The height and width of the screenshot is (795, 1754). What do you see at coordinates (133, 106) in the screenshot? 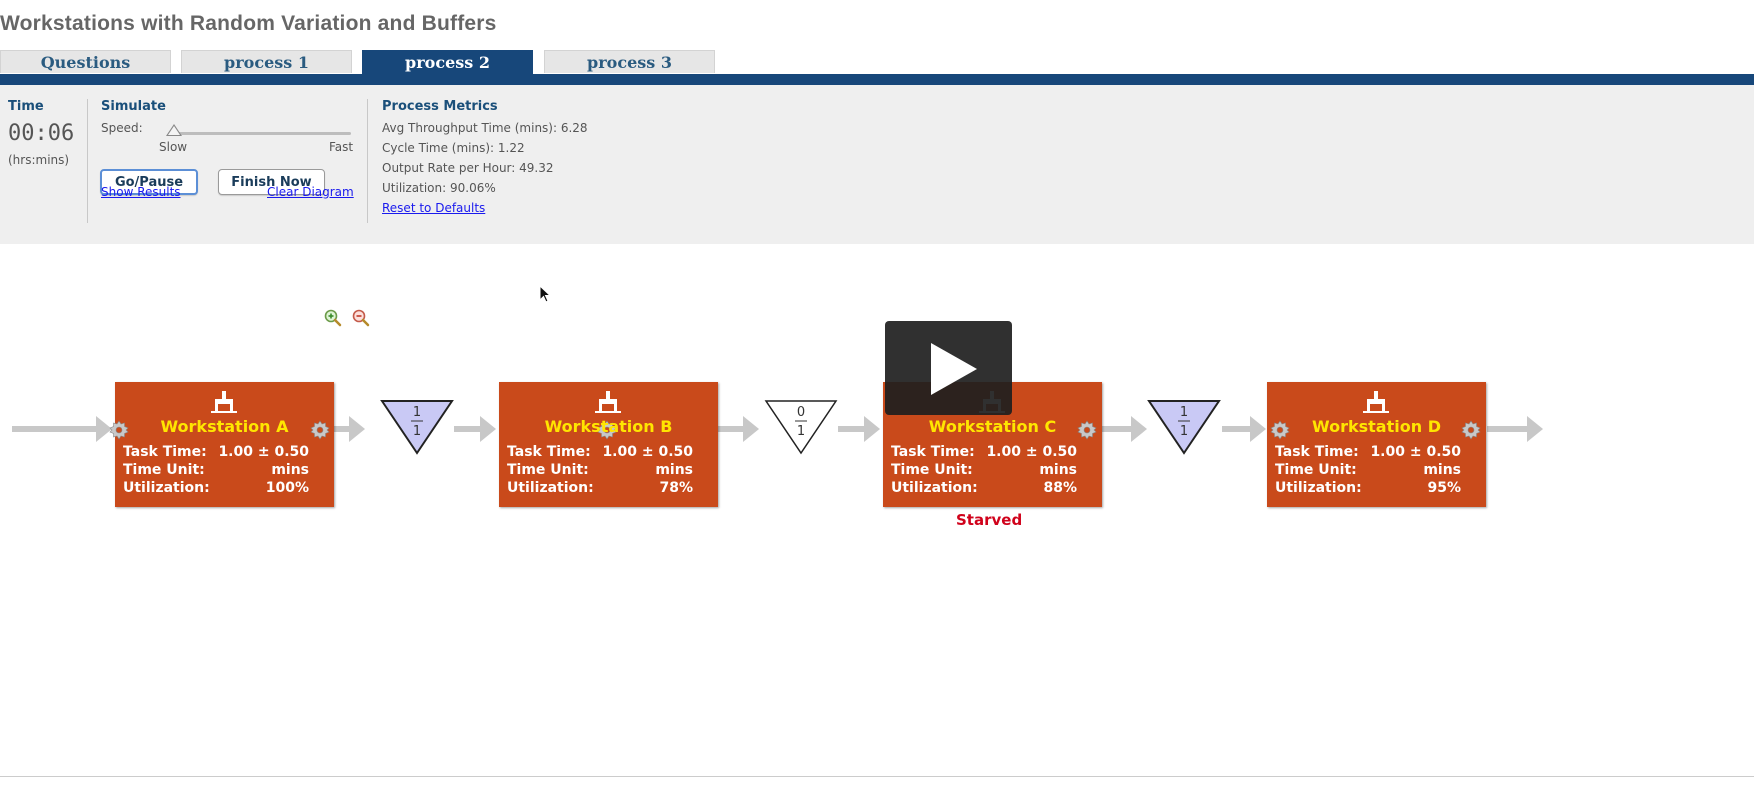
I see `simulate-heading: Simulate` at bounding box center [133, 106].